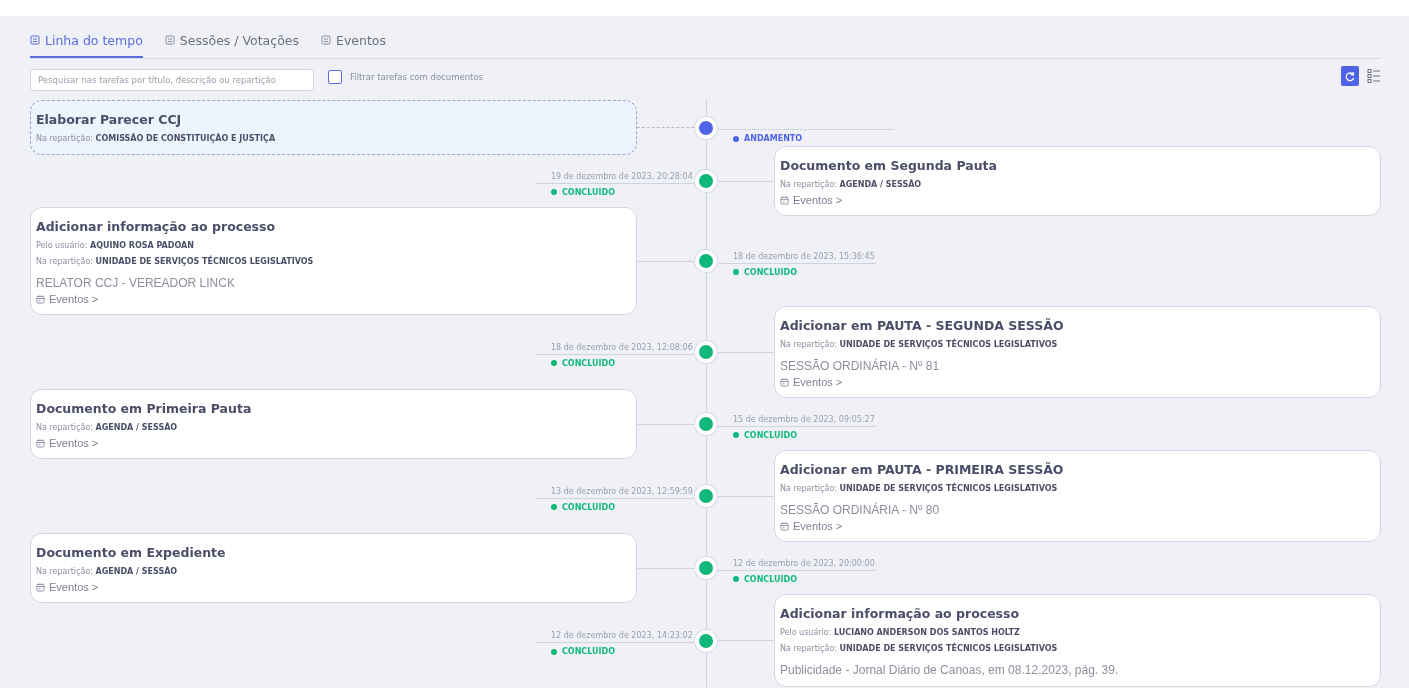 This screenshot has width=1409, height=688. Describe the element at coordinates (950, 670) in the screenshot. I see `task-description: Publicidade - Jornal Diário de Canoas, em 08.12.2023, pág. 39.` at that location.